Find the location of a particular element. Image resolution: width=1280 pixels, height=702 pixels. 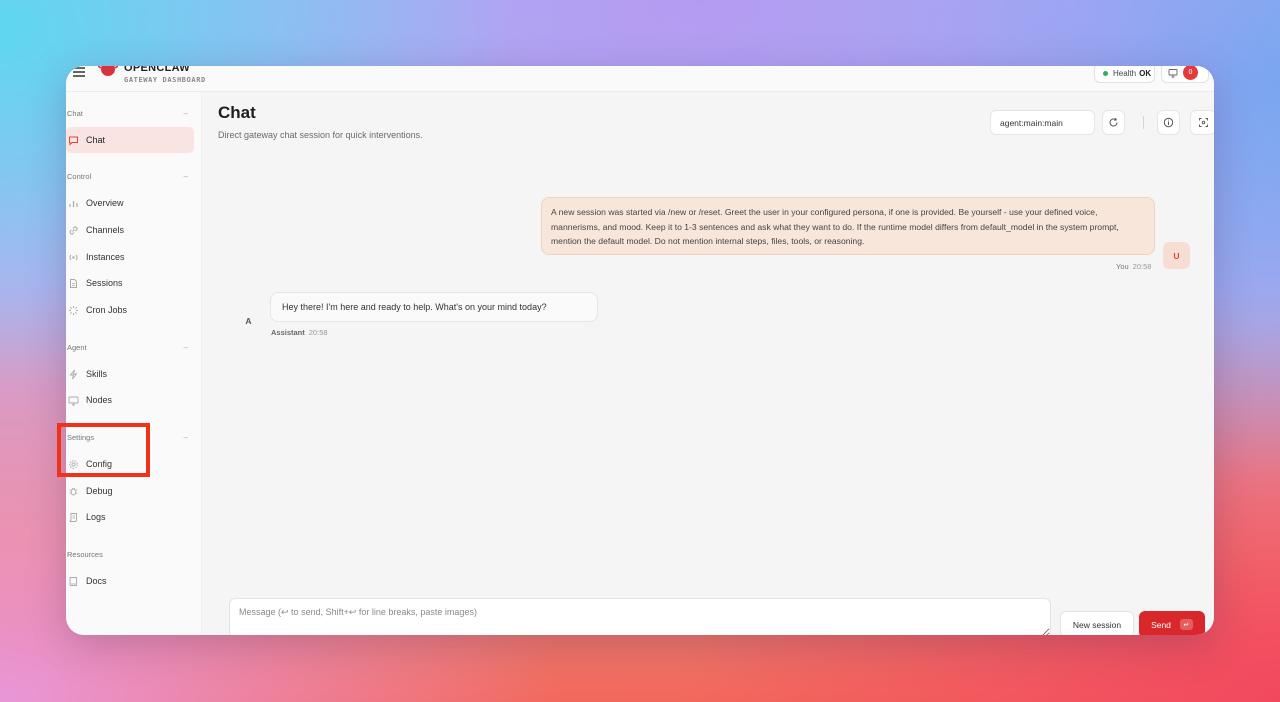

scroll-icon is located at coordinates (73, 517).